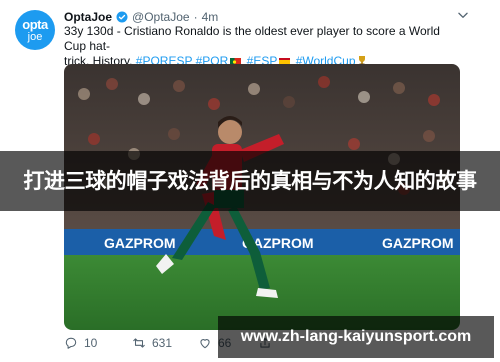  I want to click on tweet-header: OptaJoe @OptaJoe · 4m, so click(141, 17).